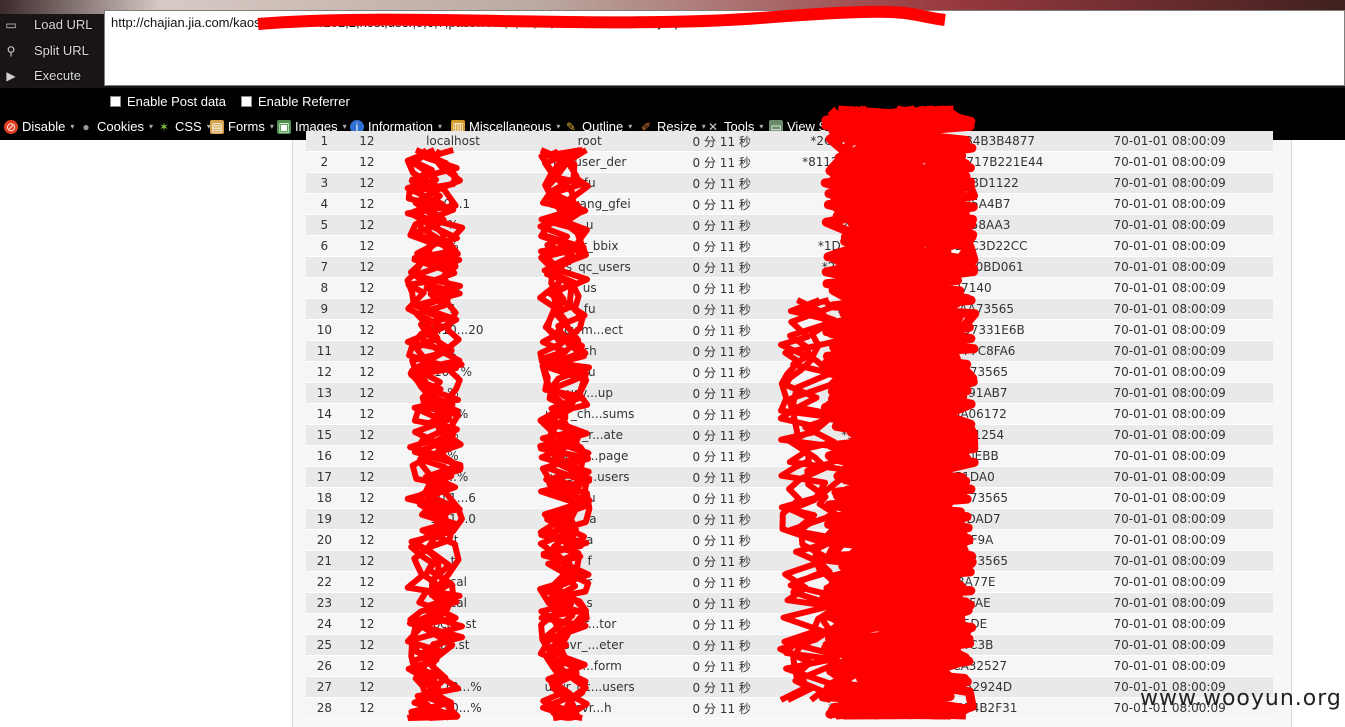 Image resolution: width=1345 pixels, height=727 pixels. I want to click on cell-pw: *E...2B7C0...3D0258F91AB7, so click(923, 393).